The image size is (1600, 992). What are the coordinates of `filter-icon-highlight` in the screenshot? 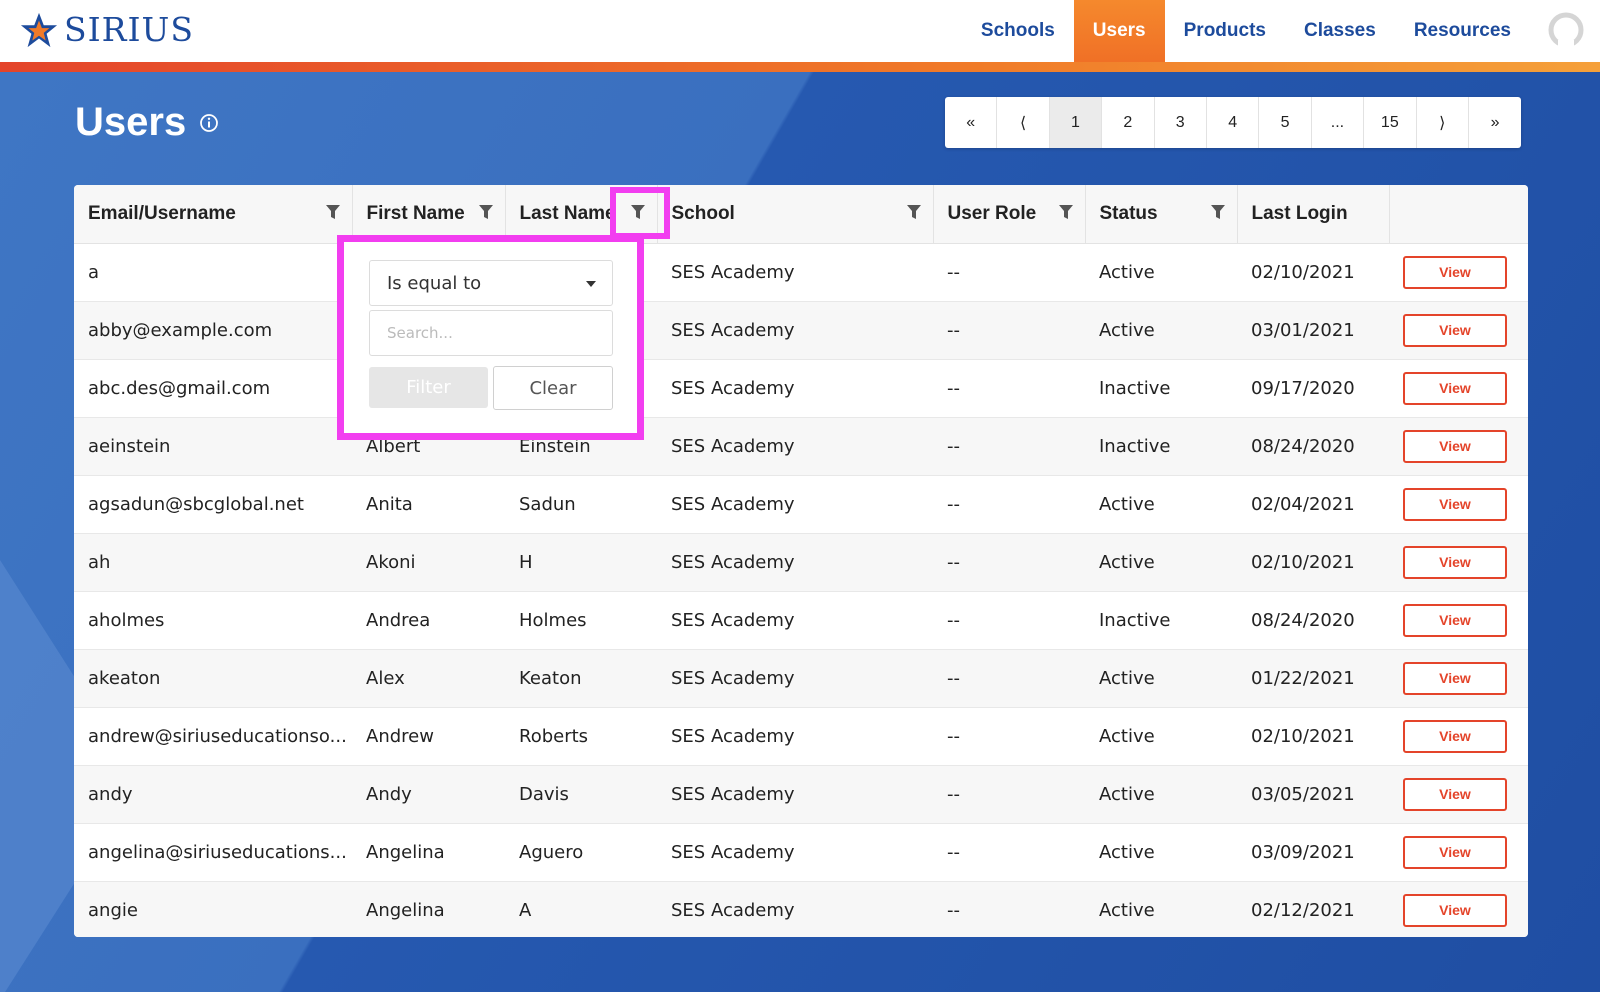 It's located at (640, 213).